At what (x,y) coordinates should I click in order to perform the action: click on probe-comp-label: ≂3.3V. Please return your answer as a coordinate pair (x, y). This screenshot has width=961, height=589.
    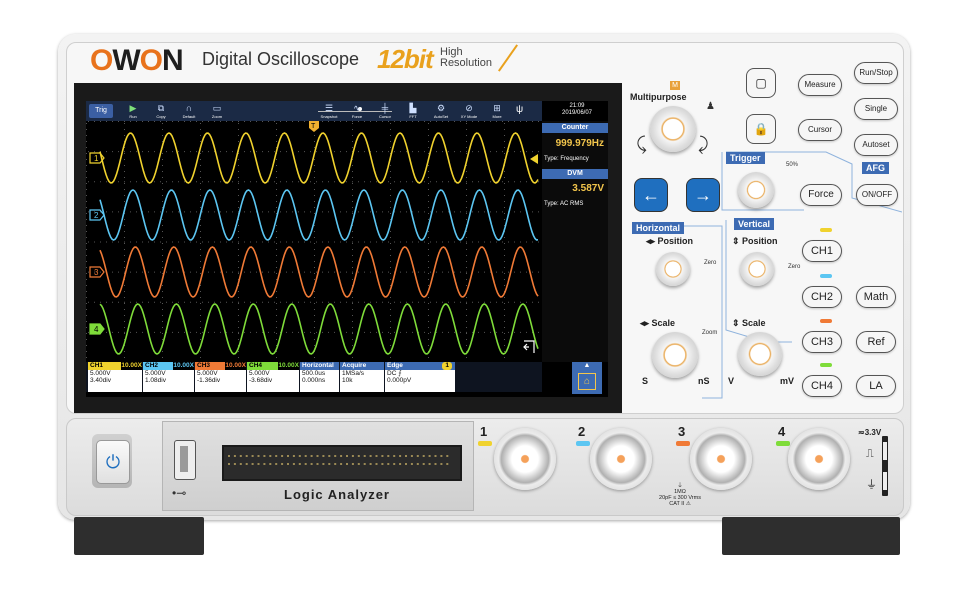
    Looking at the image, I should click on (870, 432).